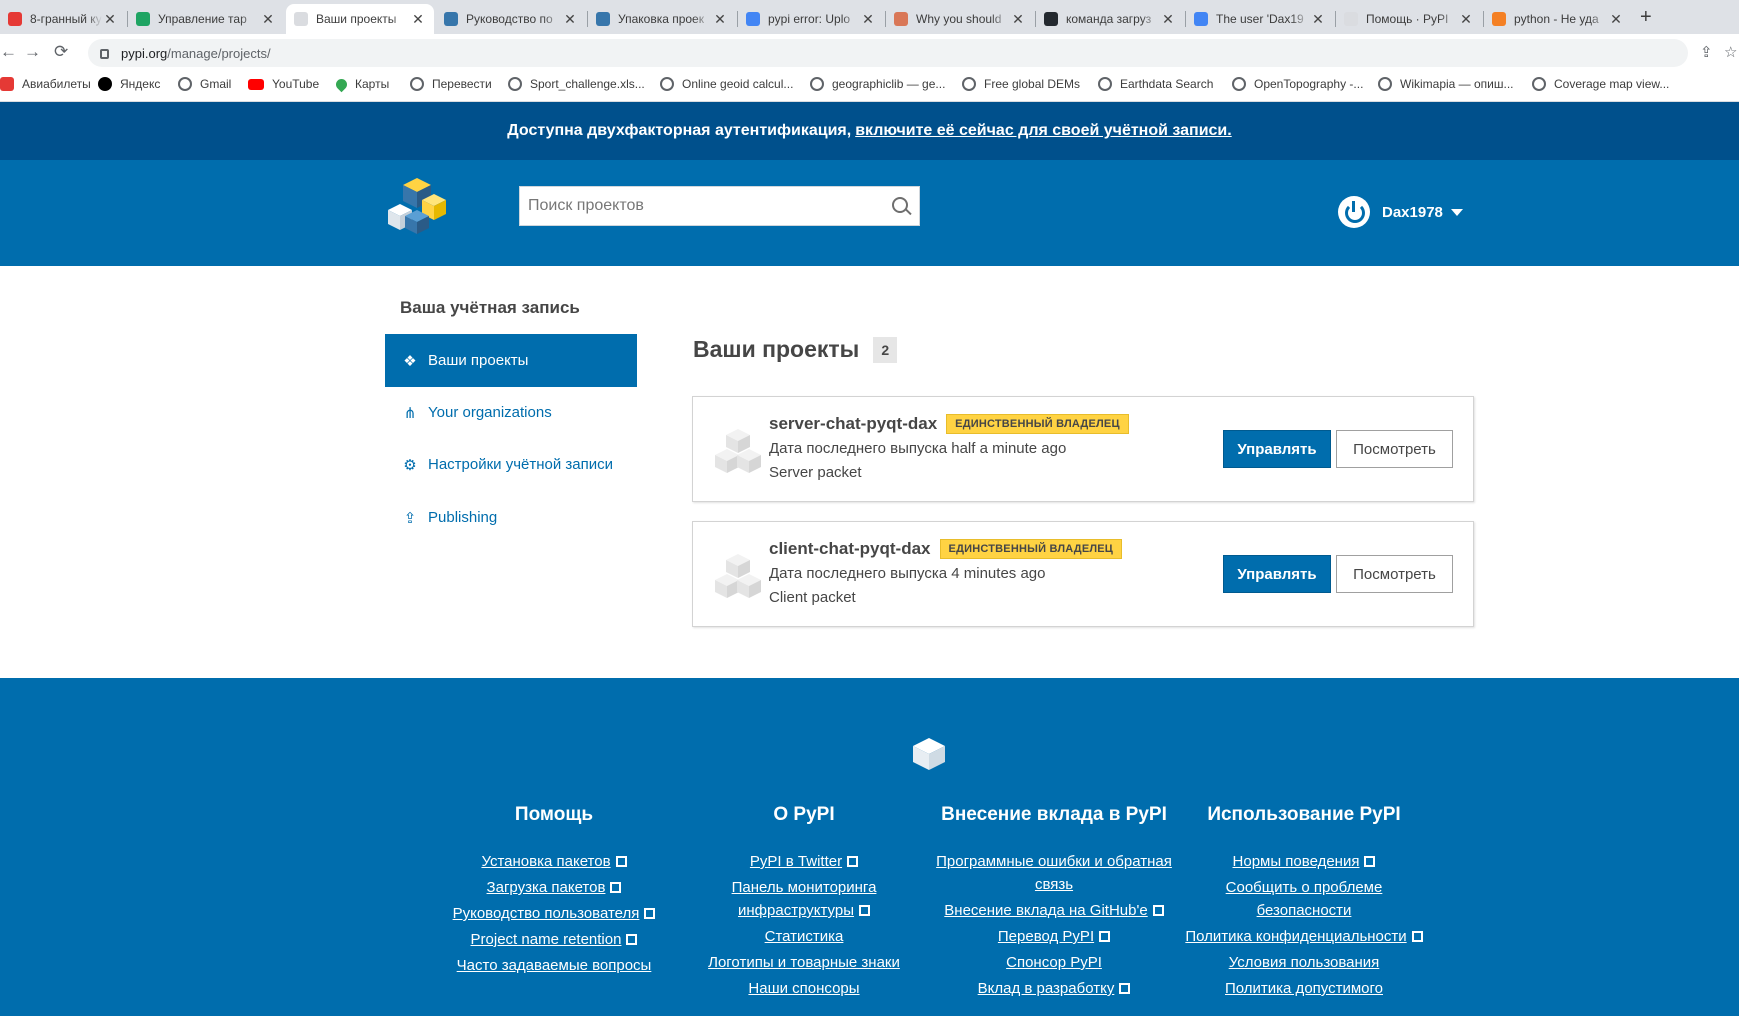  I want to click on forward-arrow-icon: →, so click(32, 52).